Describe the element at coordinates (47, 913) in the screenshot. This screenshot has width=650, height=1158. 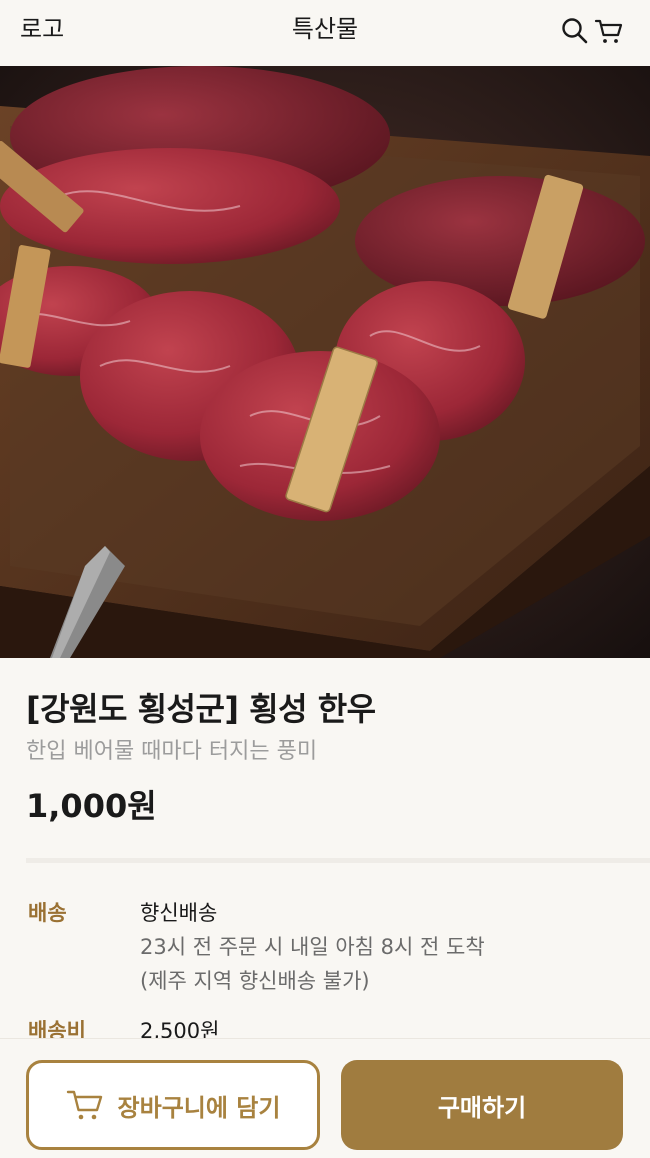
I see `shipping-label: 배송` at that location.